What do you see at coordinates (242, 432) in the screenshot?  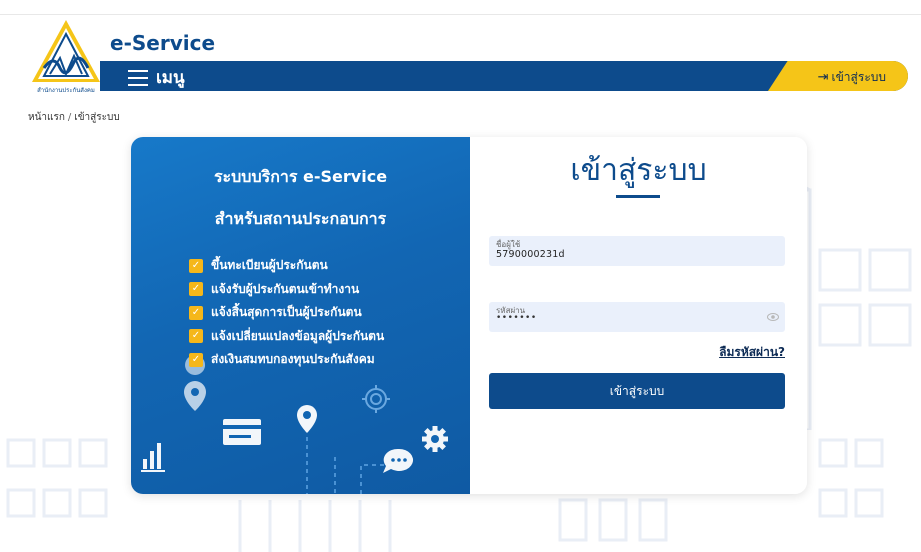 I see `card-icon` at bounding box center [242, 432].